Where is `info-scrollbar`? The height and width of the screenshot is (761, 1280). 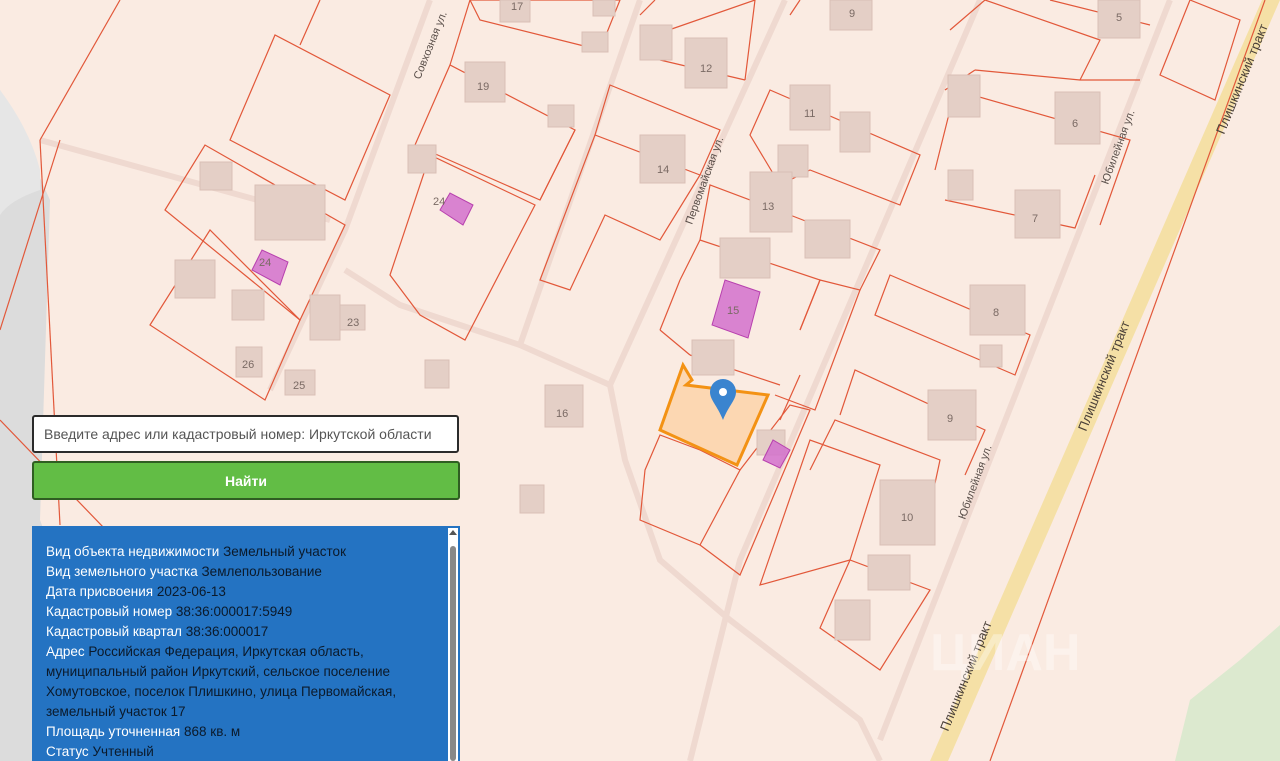
info-scrollbar is located at coordinates (453, 644).